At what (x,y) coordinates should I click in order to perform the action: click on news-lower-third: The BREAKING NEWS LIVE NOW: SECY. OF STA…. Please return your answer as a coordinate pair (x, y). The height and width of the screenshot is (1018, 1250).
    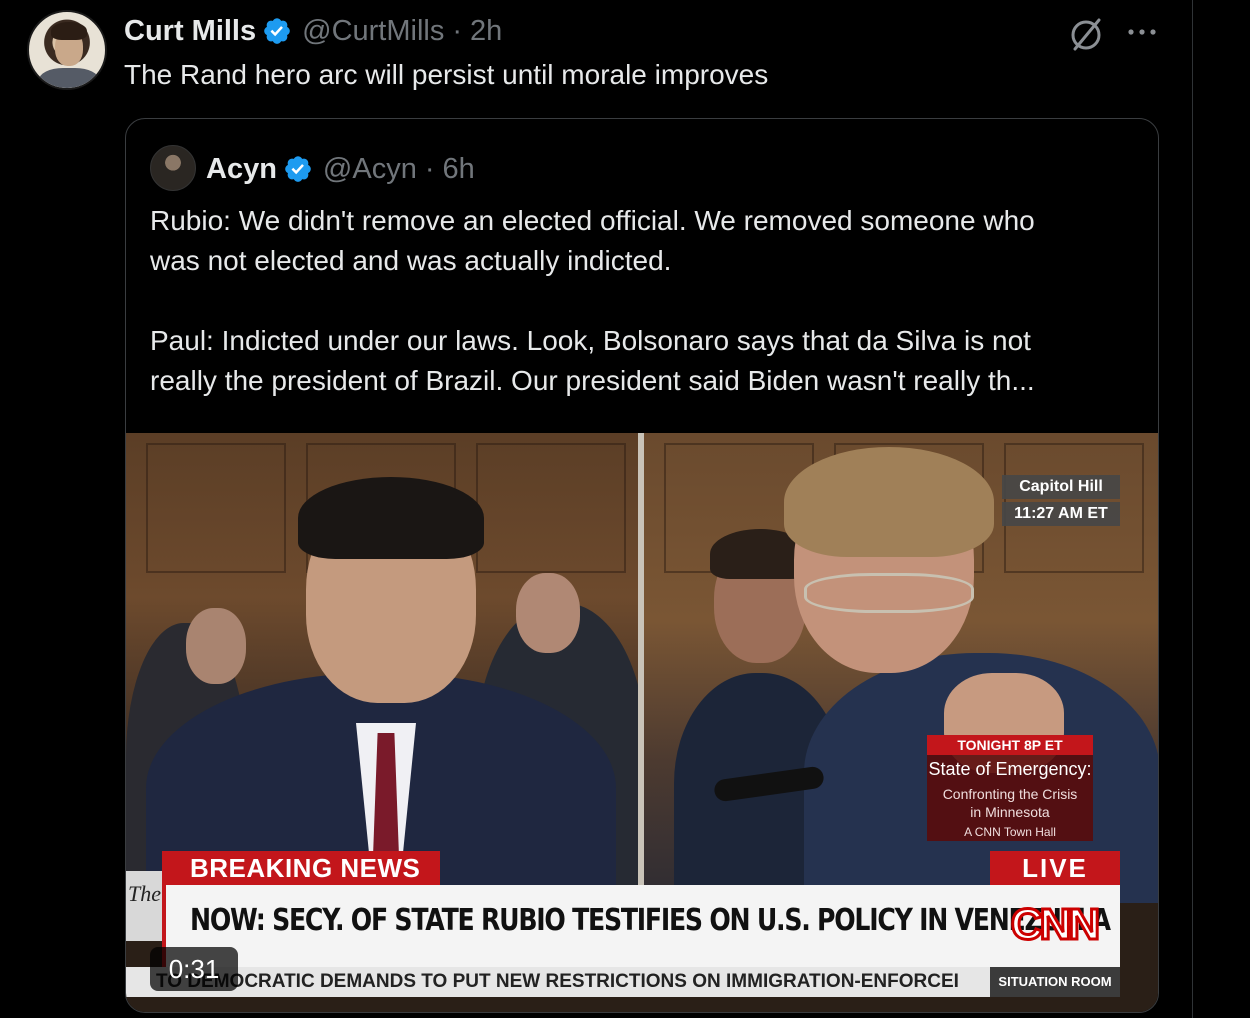
    Looking at the image, I should click on (642, 931).